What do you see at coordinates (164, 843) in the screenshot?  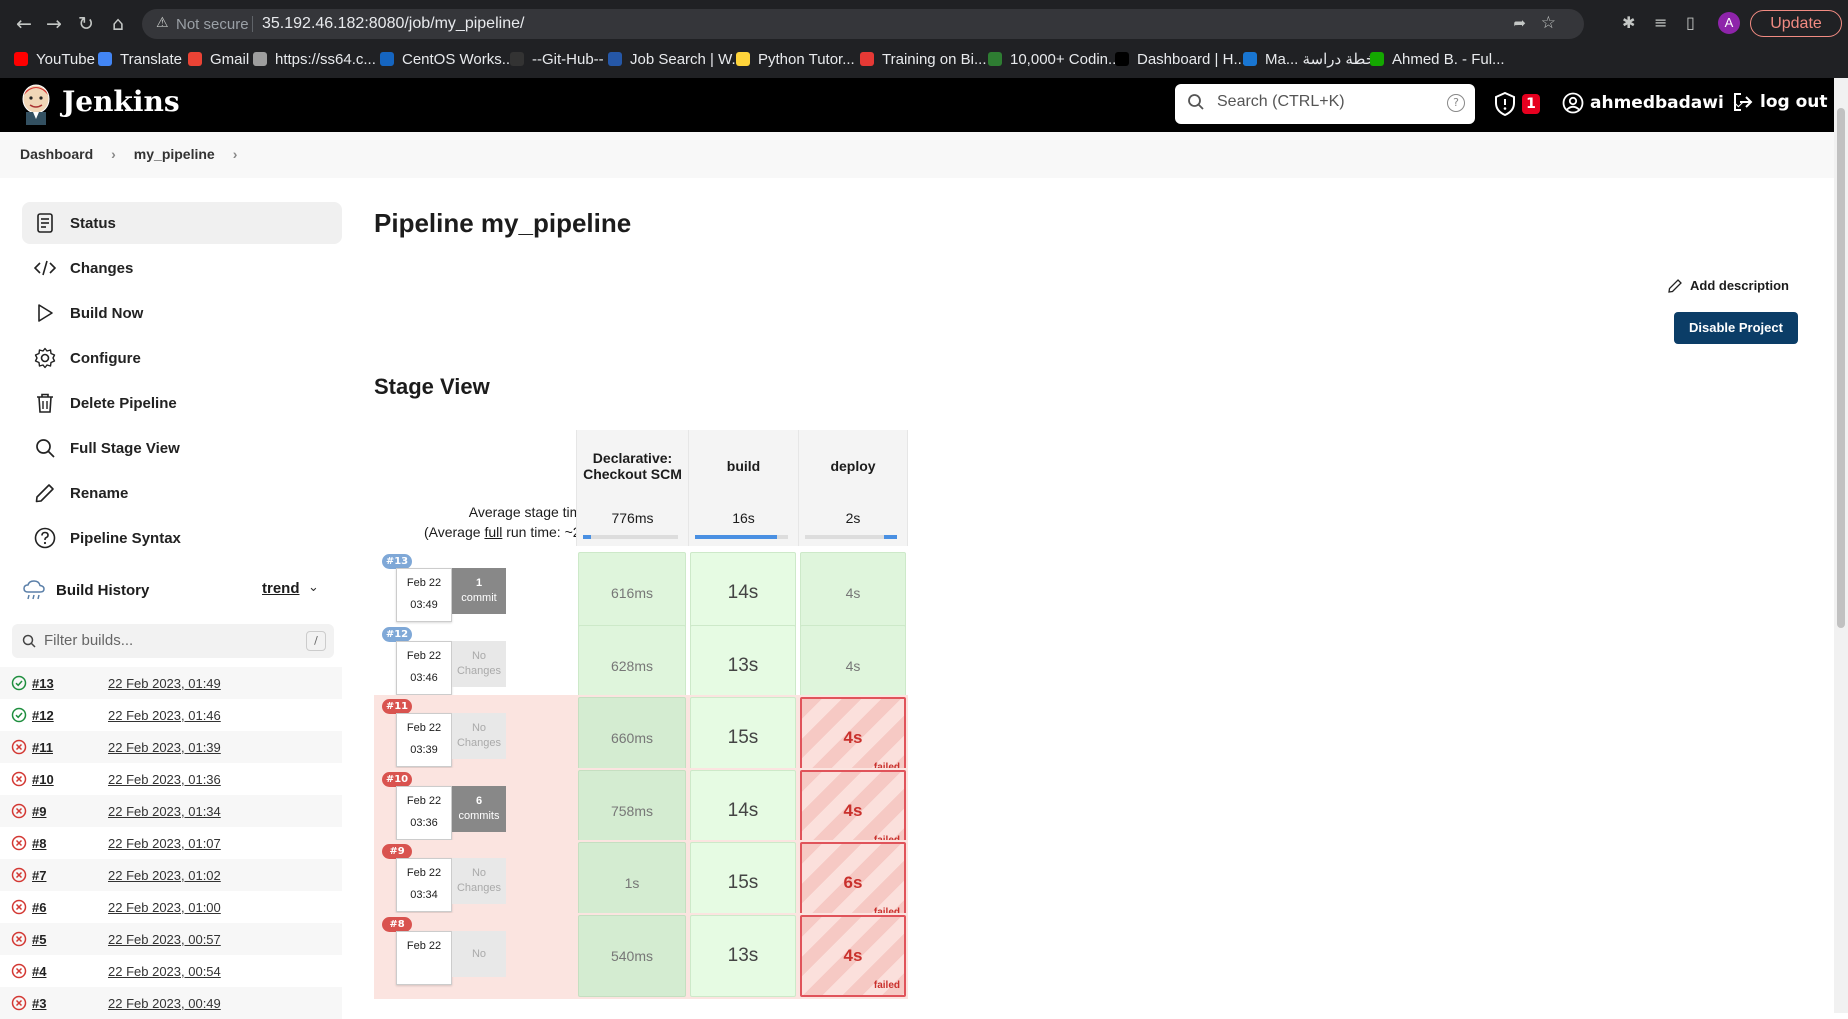 I see `build-date-link: 22 Feb 2023, 01:07` at bounding box center [164, 843].